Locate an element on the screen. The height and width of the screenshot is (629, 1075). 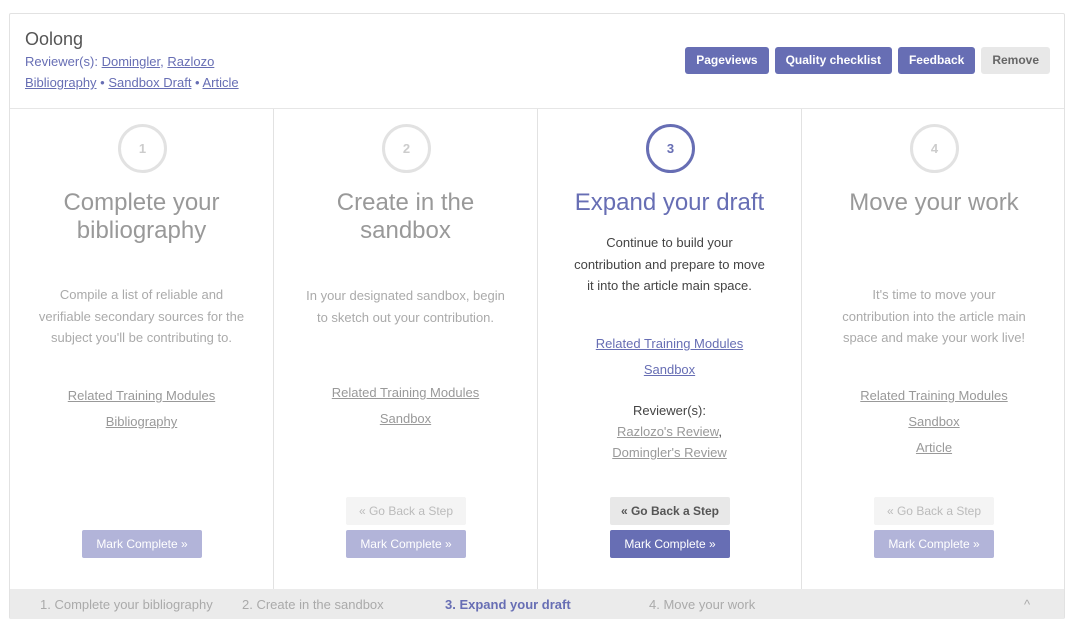
step-title: Move your work is located at coordinates (934, 202).